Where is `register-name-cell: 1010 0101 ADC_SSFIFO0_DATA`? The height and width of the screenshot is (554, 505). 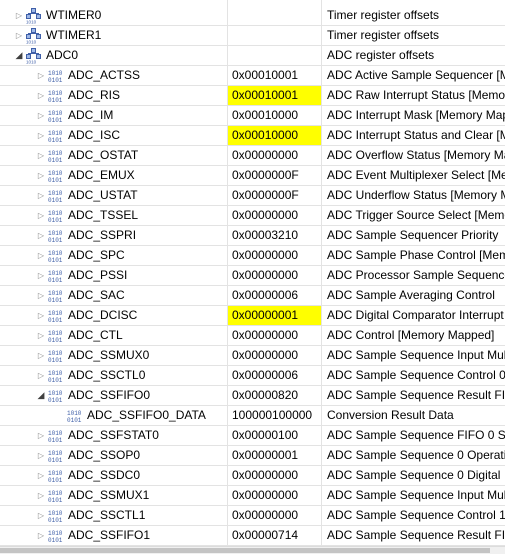
register-name-cell: 1010 0101 ADC_SSFIFO0_DATA is located at coordinates (114, 416).